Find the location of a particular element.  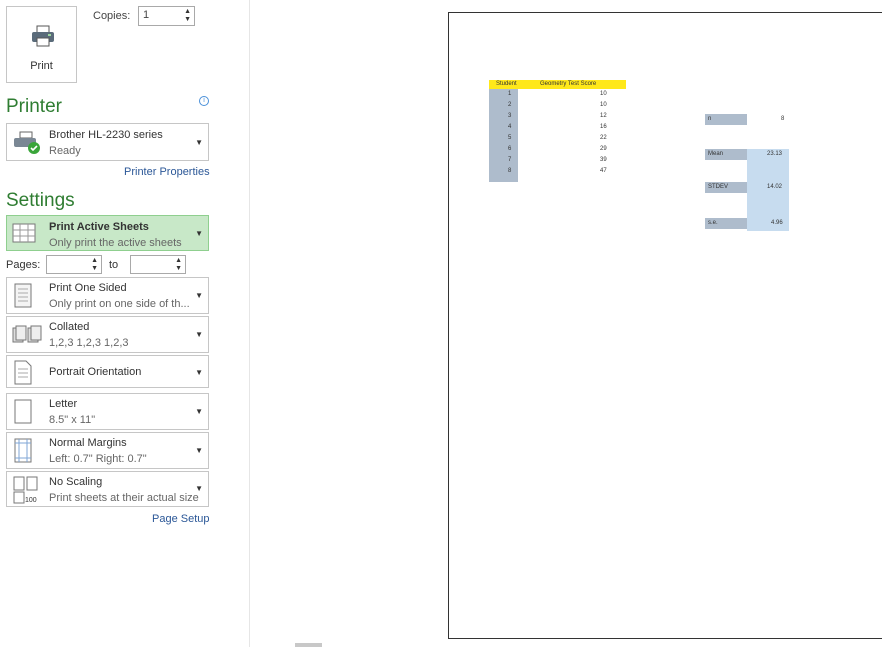

sheet-grid-icon is located at coordinates (24, 233).